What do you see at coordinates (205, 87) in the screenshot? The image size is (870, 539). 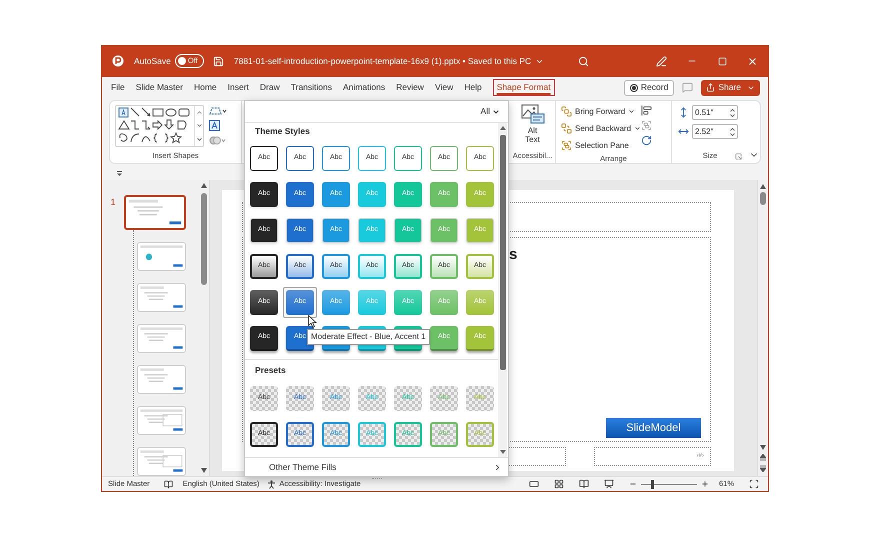 I see `ribbon-tab: Home` at bounding box center [205, 87].